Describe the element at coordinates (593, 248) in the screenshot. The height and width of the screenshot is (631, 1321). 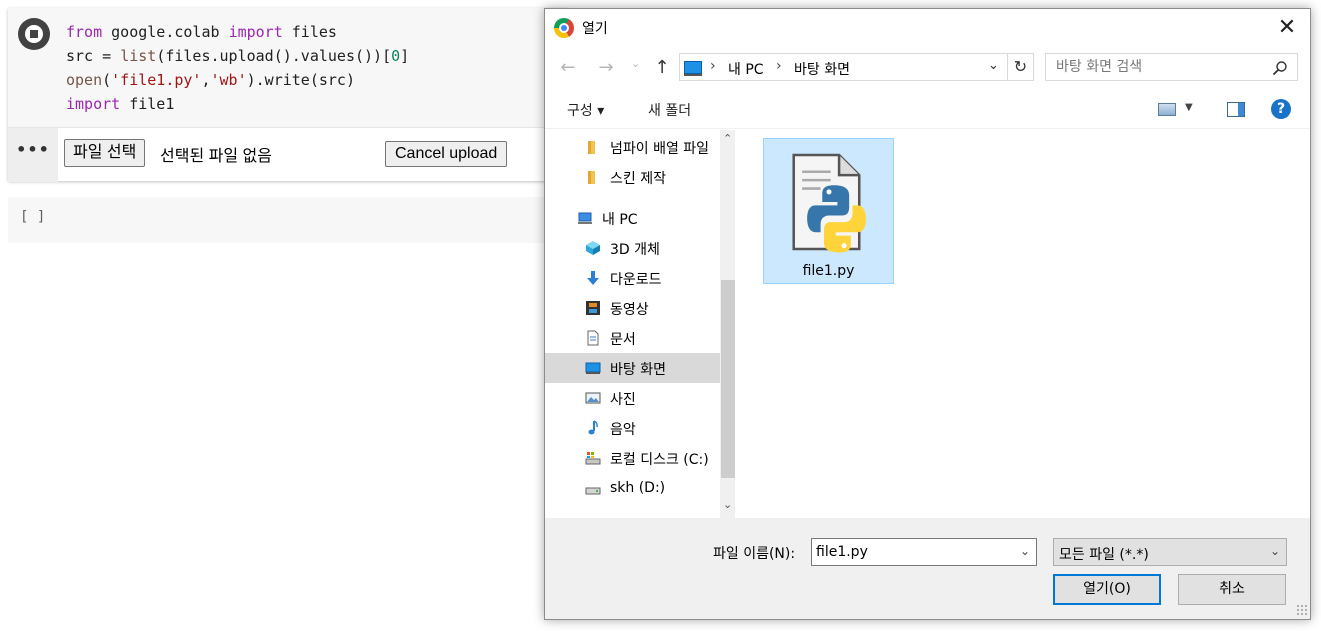
I see `cube-icon` at that location.